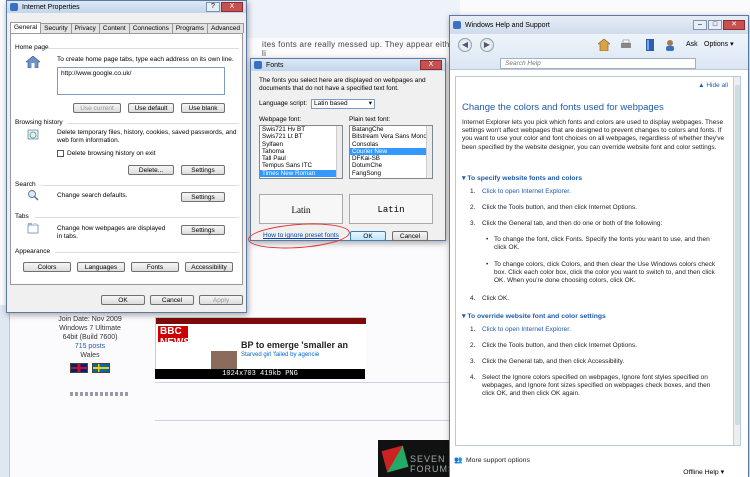 The width and height of the screenshot is (750, 477). Describe the element at coordinates (141, 81) in the screenshot. I see `home-page-url-field: http://www.google.co.uk/` at that location.